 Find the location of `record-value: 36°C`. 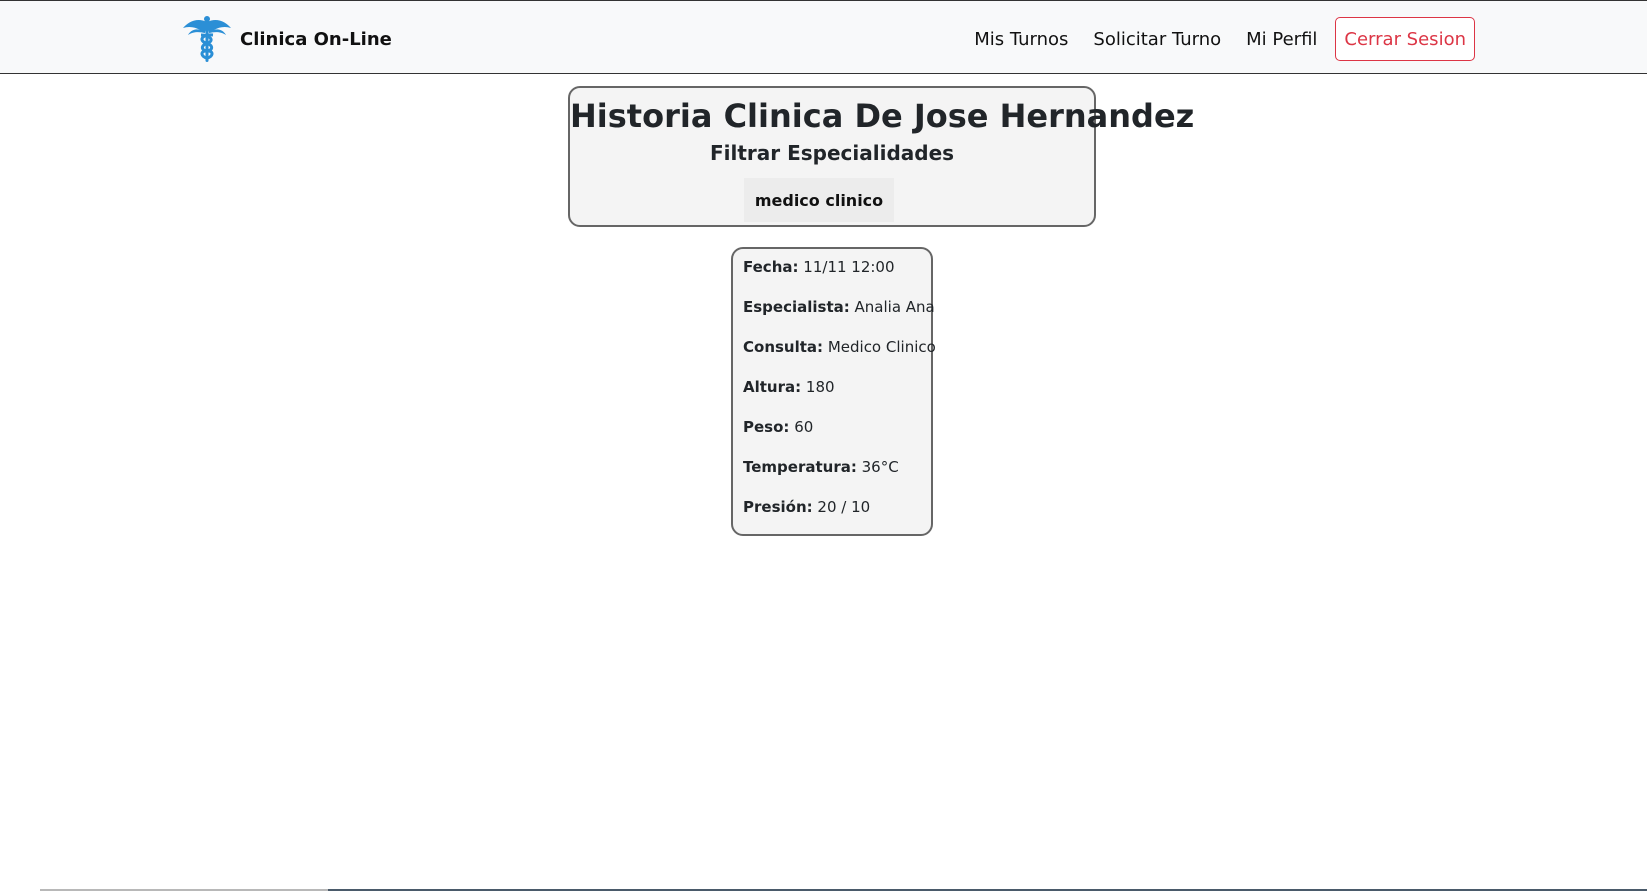

record-value: 36°C is located at coordinates (880, 467).